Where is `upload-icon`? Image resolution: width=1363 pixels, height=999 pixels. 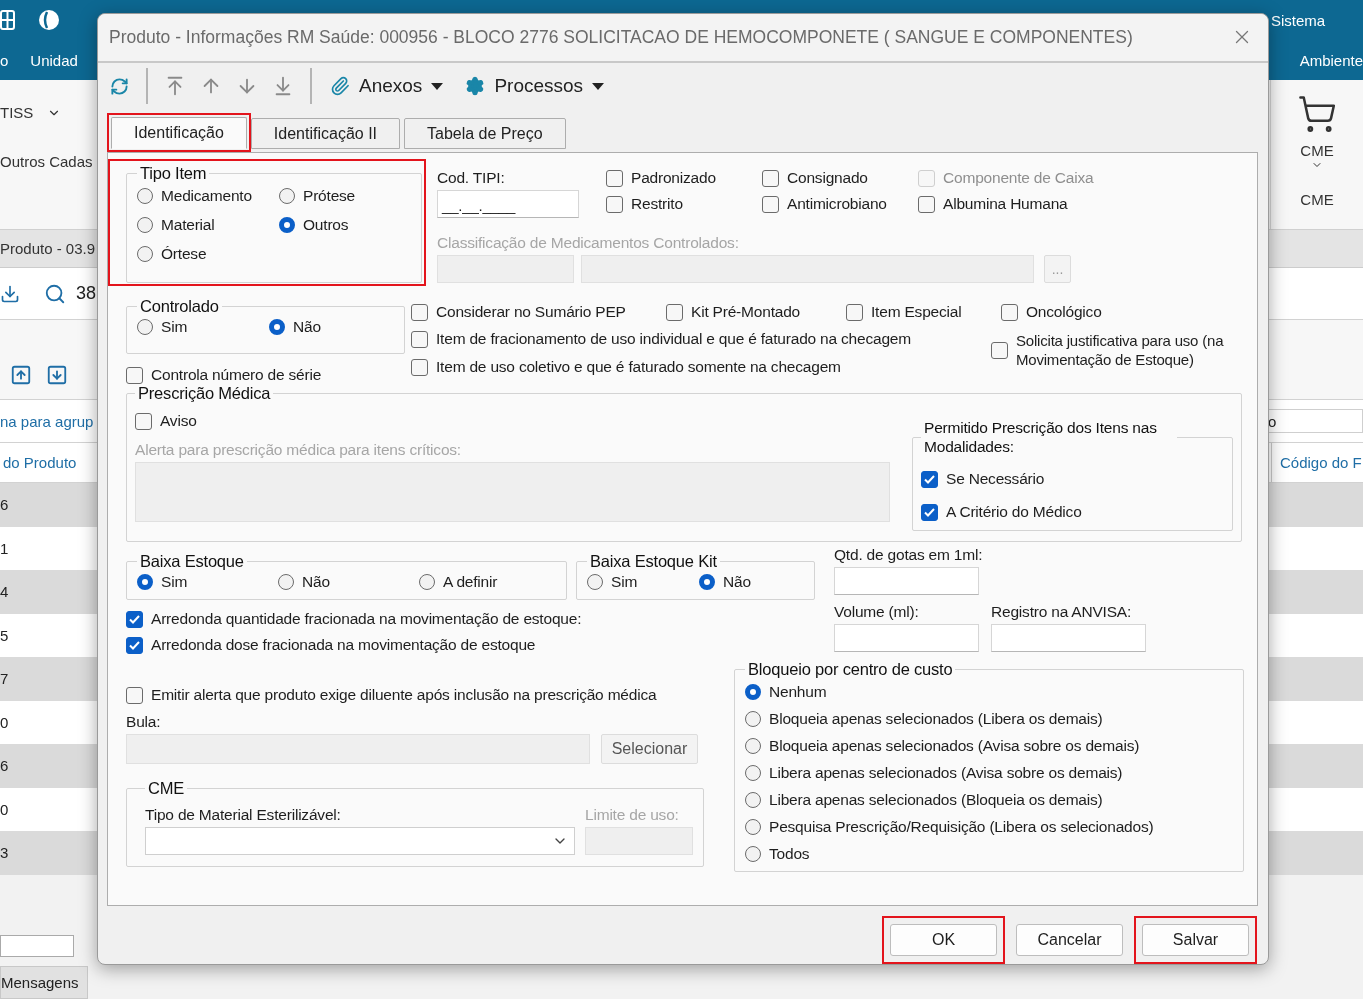
upload-icon is located at coordinates (21, 374).